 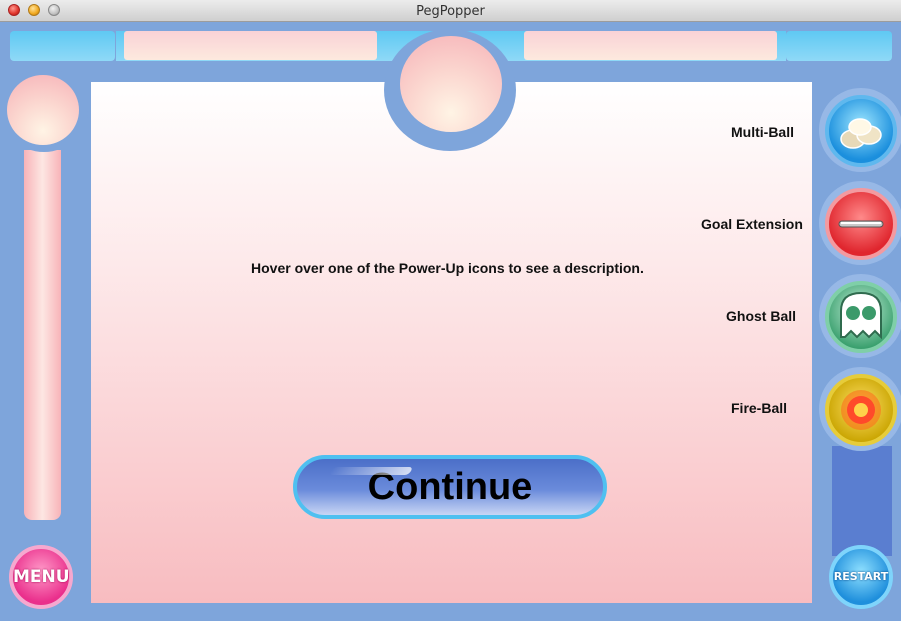 I want to click on fire-ball-icon, so click(x=861, y=410).